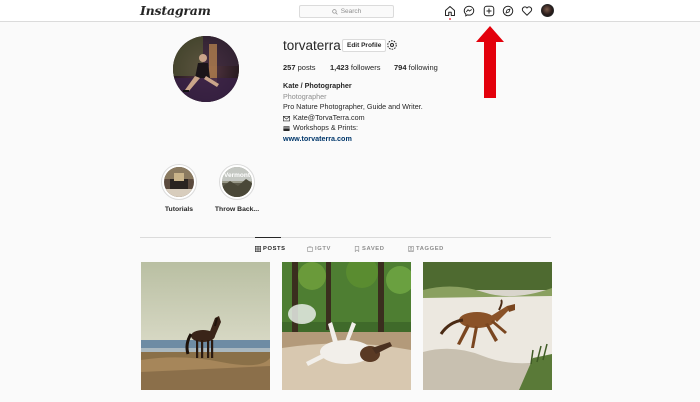 The image size is (700, 402). Describe the element at coordinates (350, 251) in the screenshot. I see `profile-tabs: POSTS IGTV SAVED TAGGED` at that location.